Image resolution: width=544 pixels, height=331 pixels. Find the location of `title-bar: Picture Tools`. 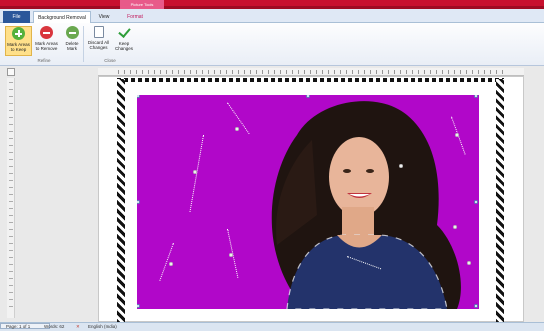

title-bar: Picture Tools is located at coordinates (272, 4).